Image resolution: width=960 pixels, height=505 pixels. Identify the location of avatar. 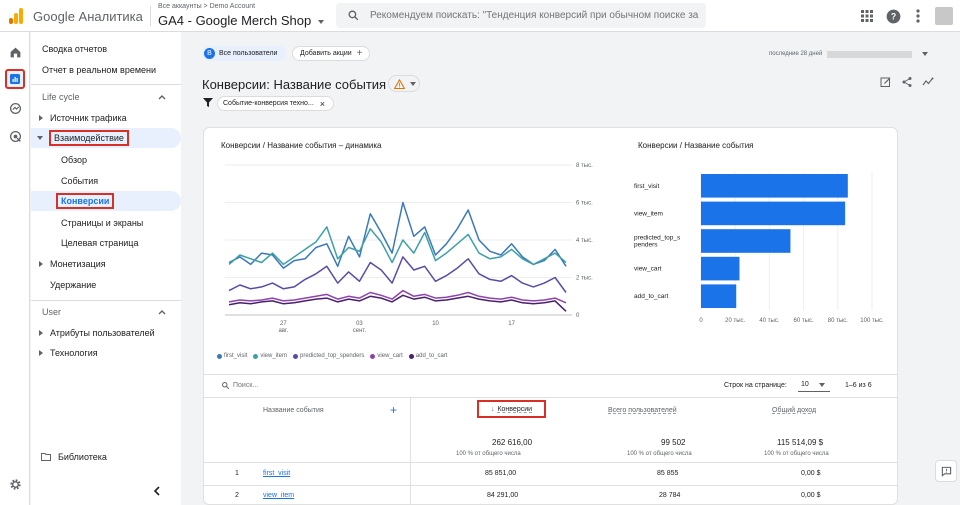
(944, 16).